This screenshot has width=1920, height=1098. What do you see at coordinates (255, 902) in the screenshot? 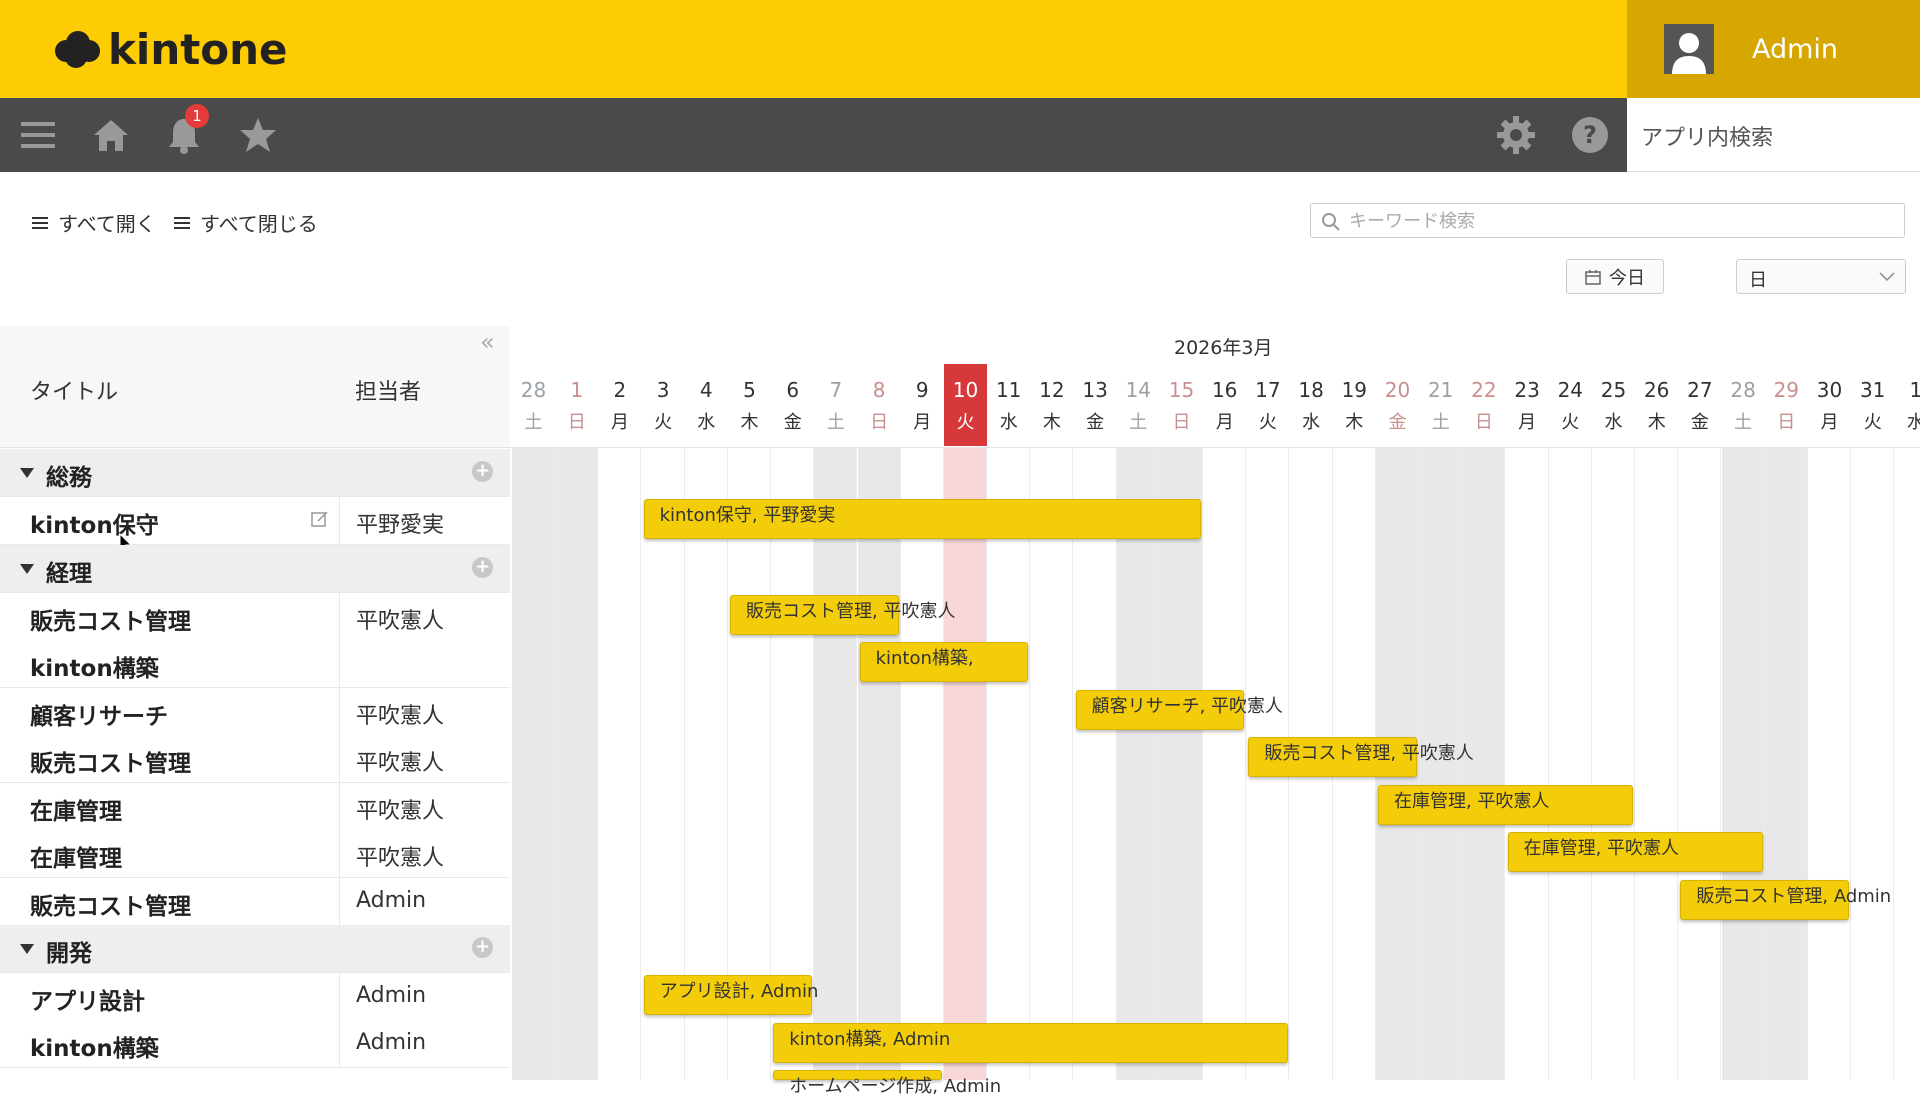
I see `table-row: 販売コスト管理 Admin` at bounding box center [255, 902].